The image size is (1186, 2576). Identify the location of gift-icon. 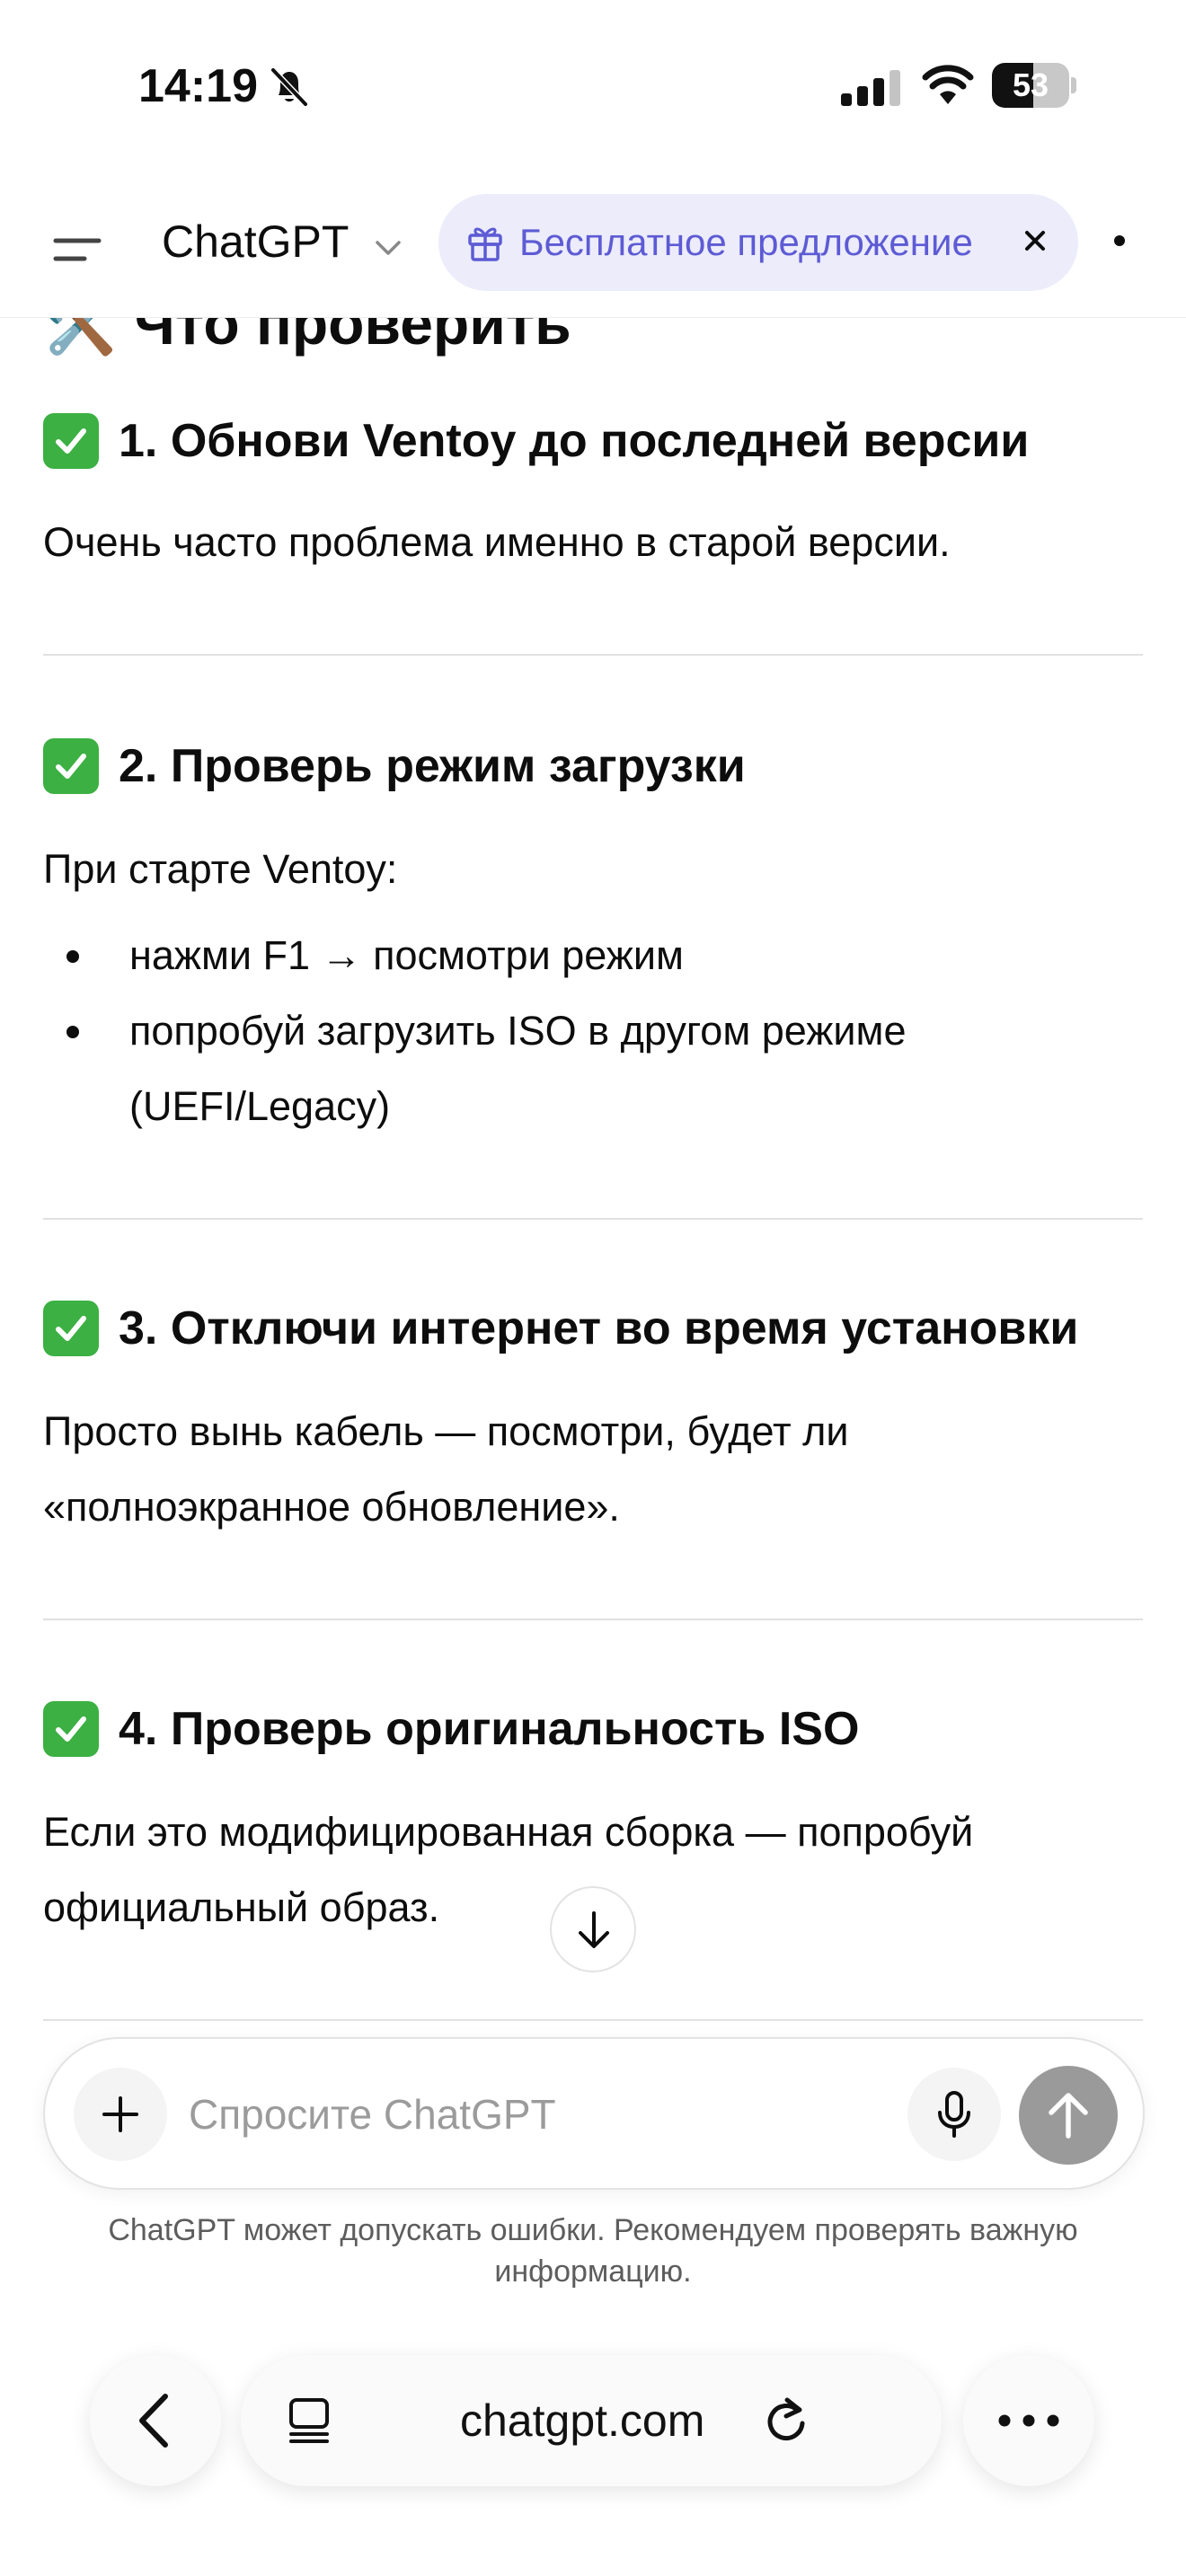
(485, 244).